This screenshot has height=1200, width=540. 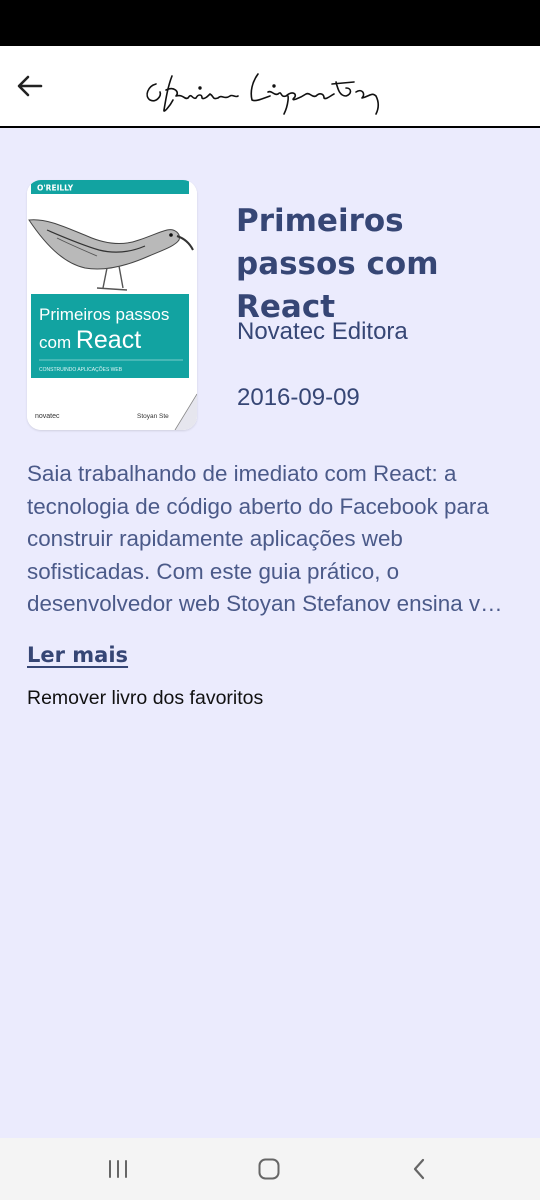 I want to click on cover-publisher-mark: O'REILLY, so click(x=55, y=188).